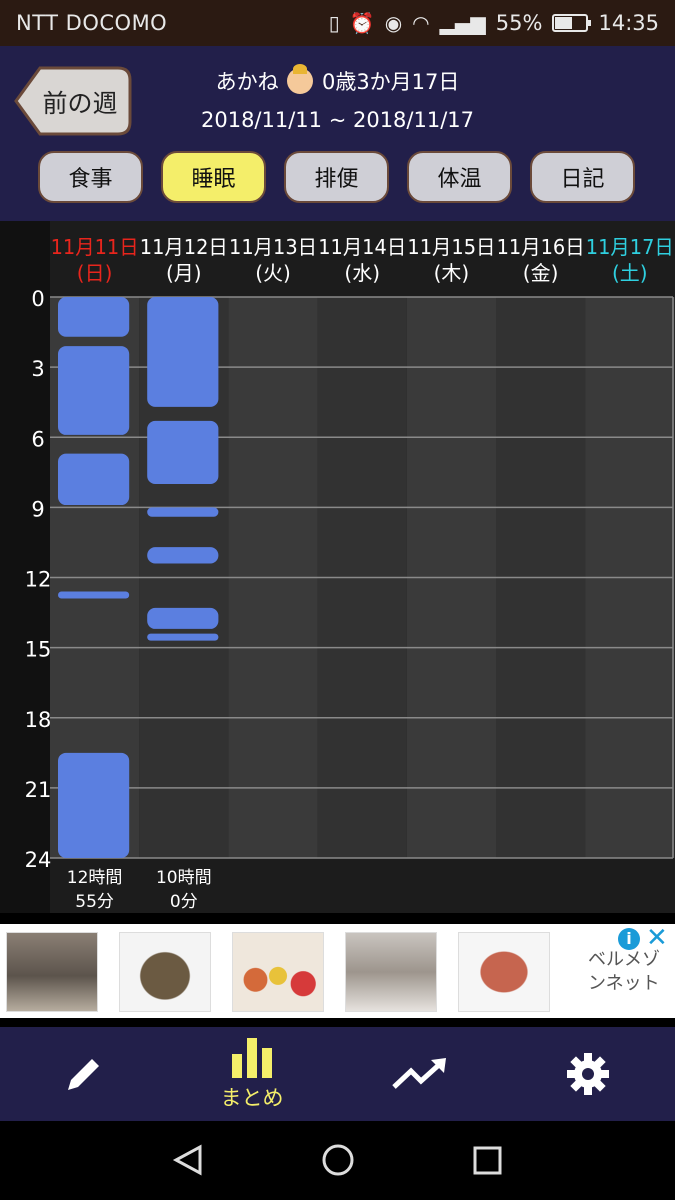 The image size is (675, 1200). Describe the element at coordinates (452, 273) in the screenshot. I see `day-header-weekday: (木)` at that location.